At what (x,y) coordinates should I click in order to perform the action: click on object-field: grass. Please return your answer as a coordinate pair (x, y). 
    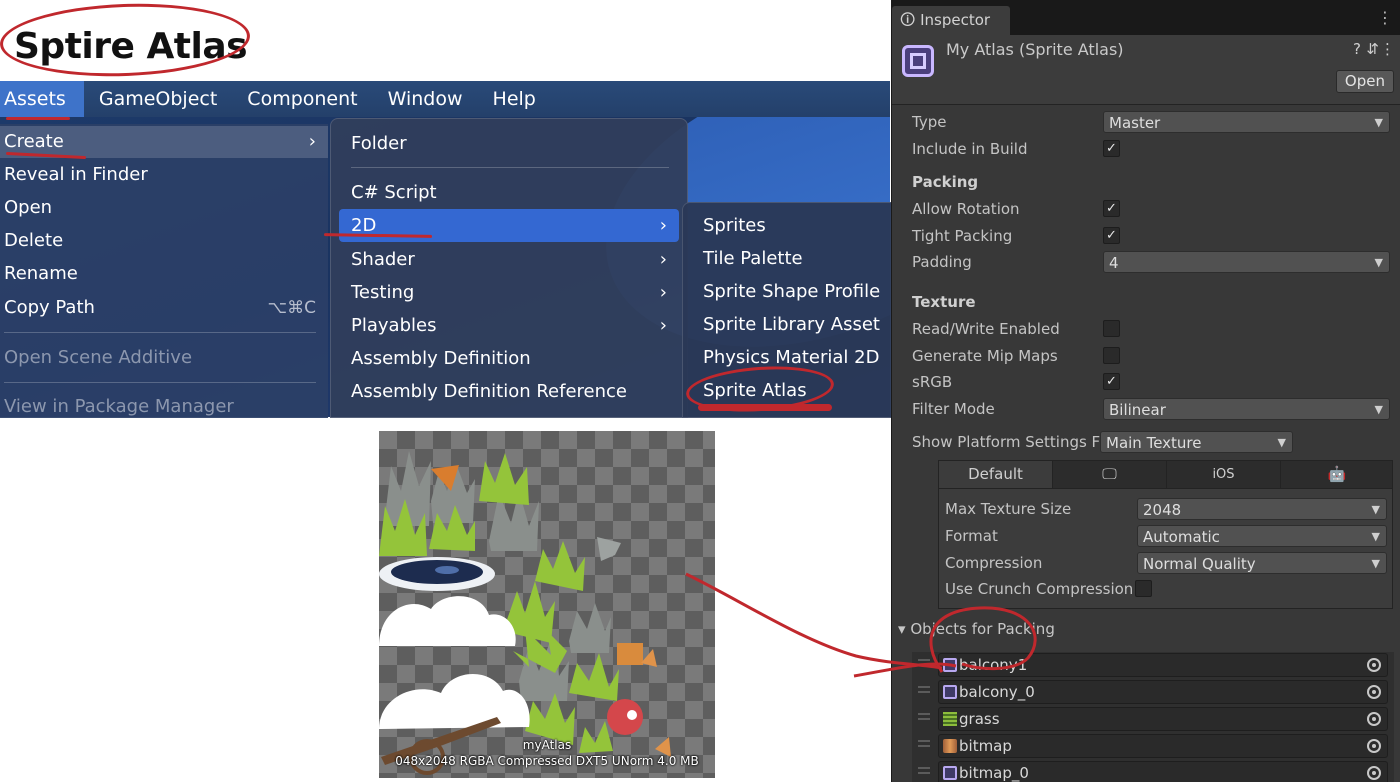
    Looking at the image, I should click on (1163, 719).